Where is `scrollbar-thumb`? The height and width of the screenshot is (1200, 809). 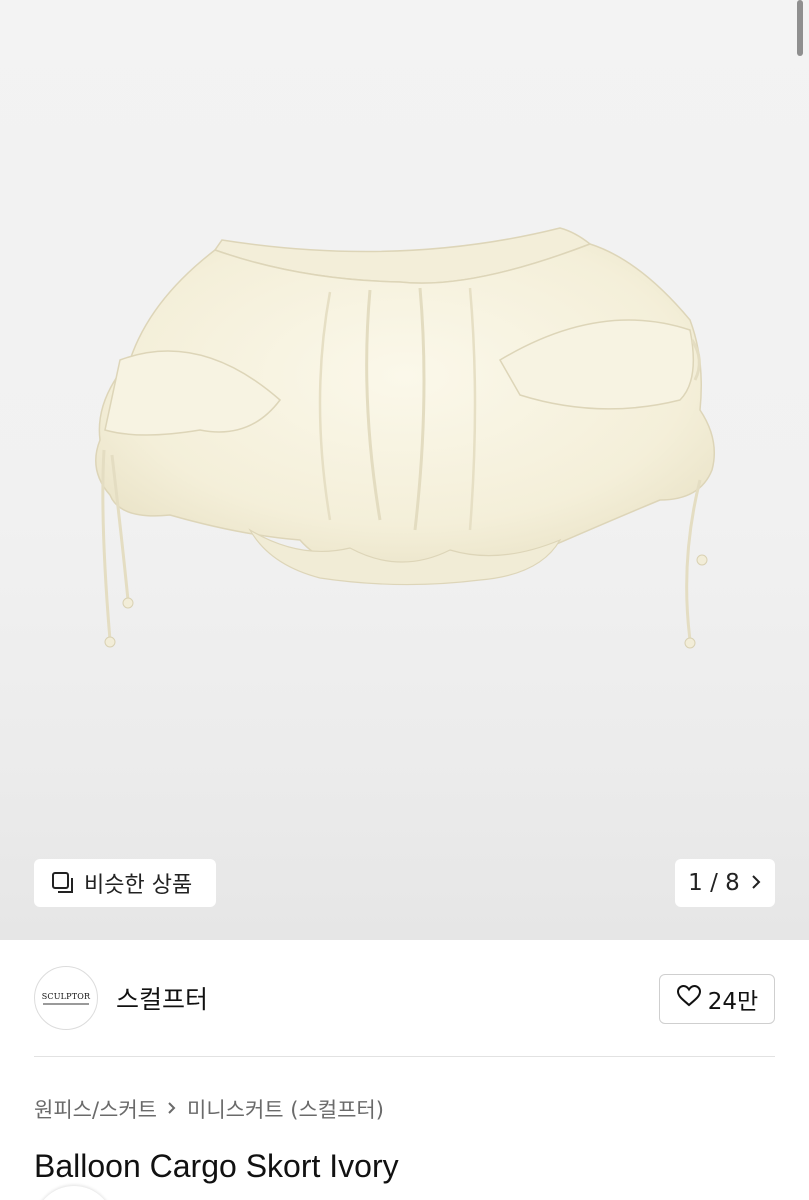
scrollbar-thumb is located at coordinates (800, 28).